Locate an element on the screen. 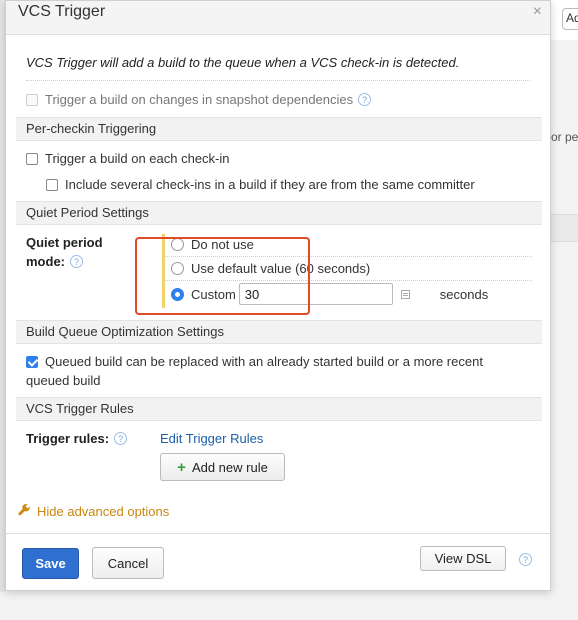  view-dsl-button: View DSL is located at coordinates (463, 558).